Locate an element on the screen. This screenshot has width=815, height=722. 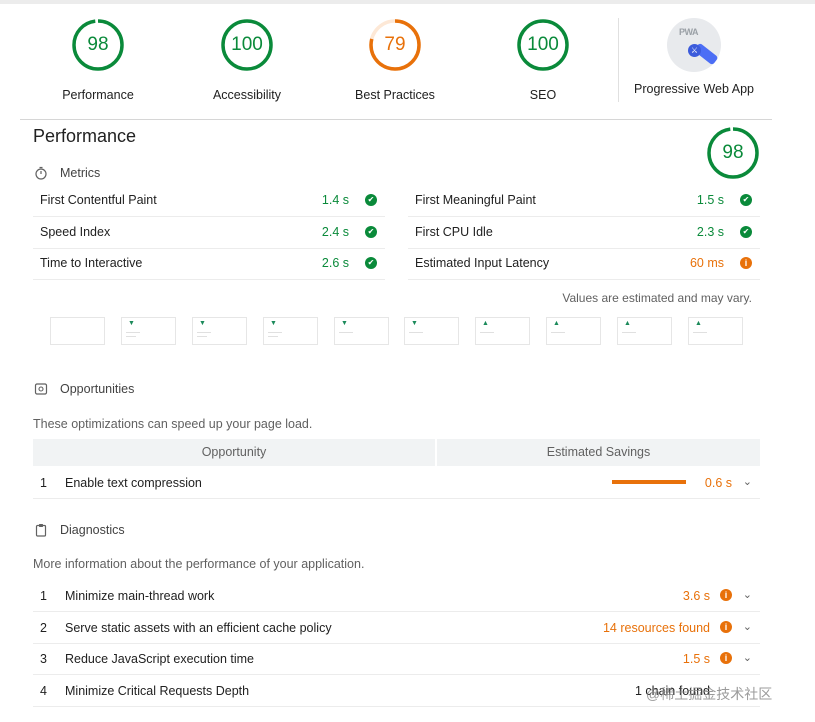
shield-icon: ⚔ is located at coordinates (694, 50).